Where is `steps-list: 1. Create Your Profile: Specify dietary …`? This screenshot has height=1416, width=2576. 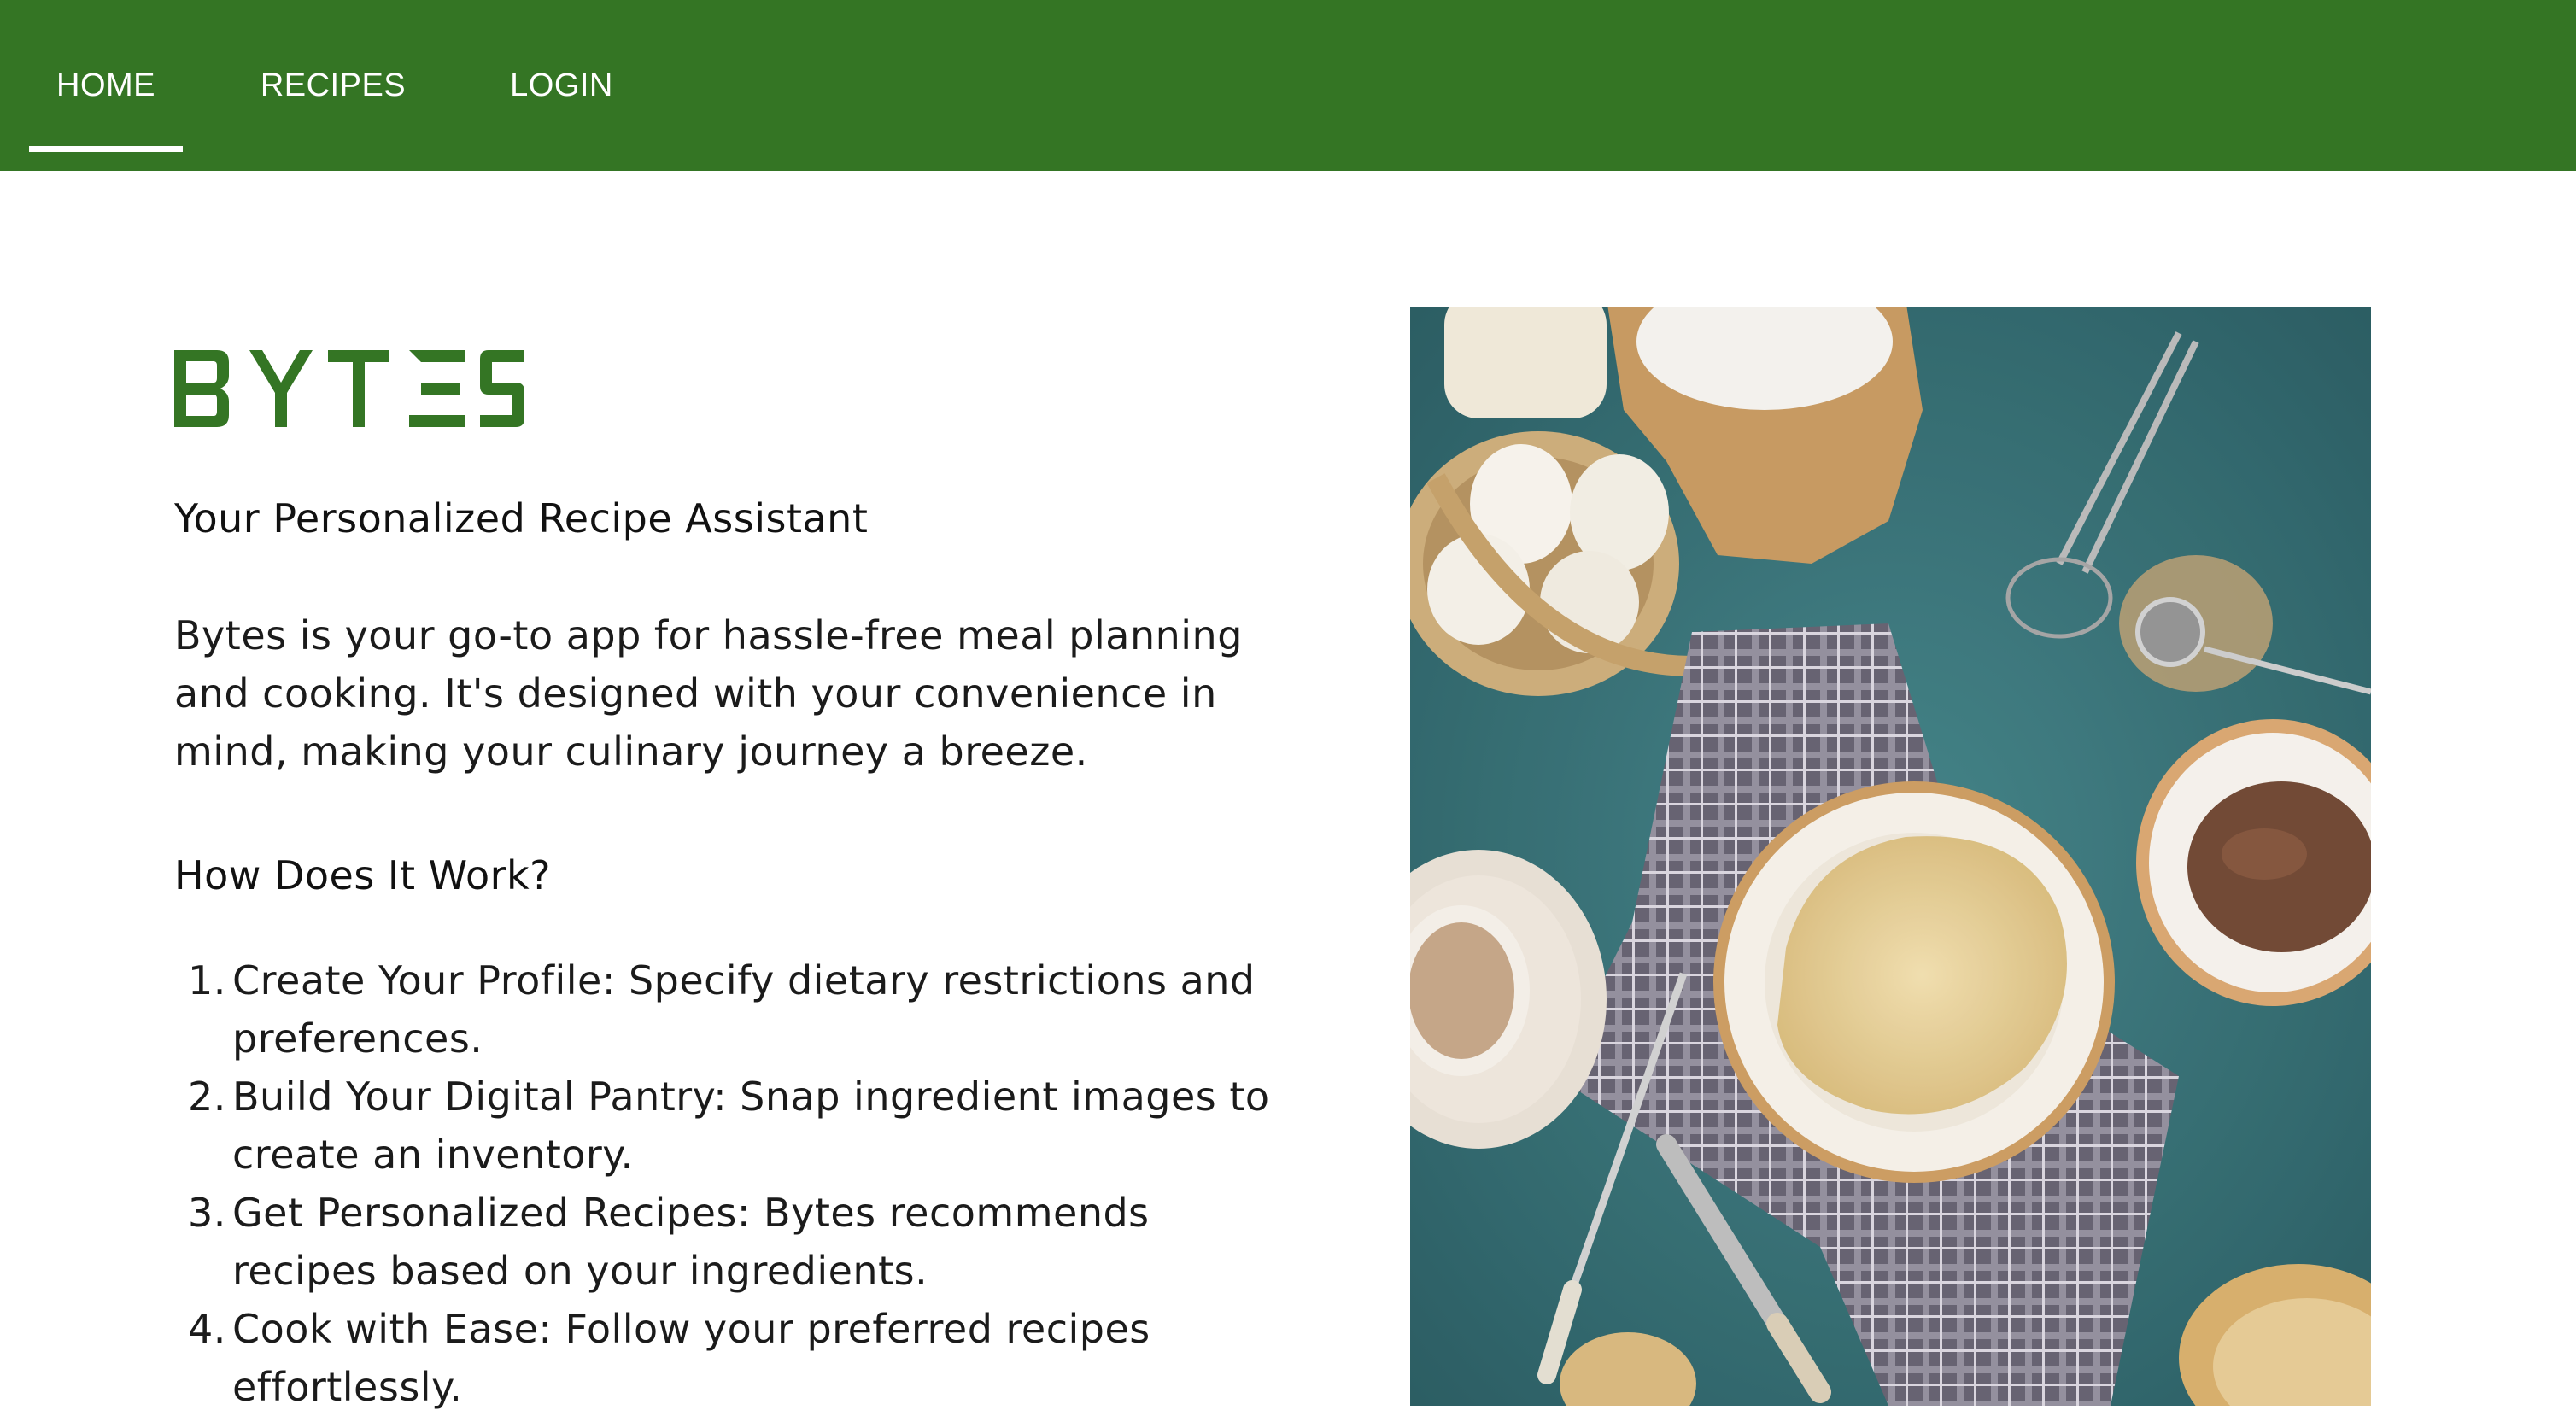 steps-list: 1. Create Your Profile: Specify dietary … is located at coordinates (729, 1184).